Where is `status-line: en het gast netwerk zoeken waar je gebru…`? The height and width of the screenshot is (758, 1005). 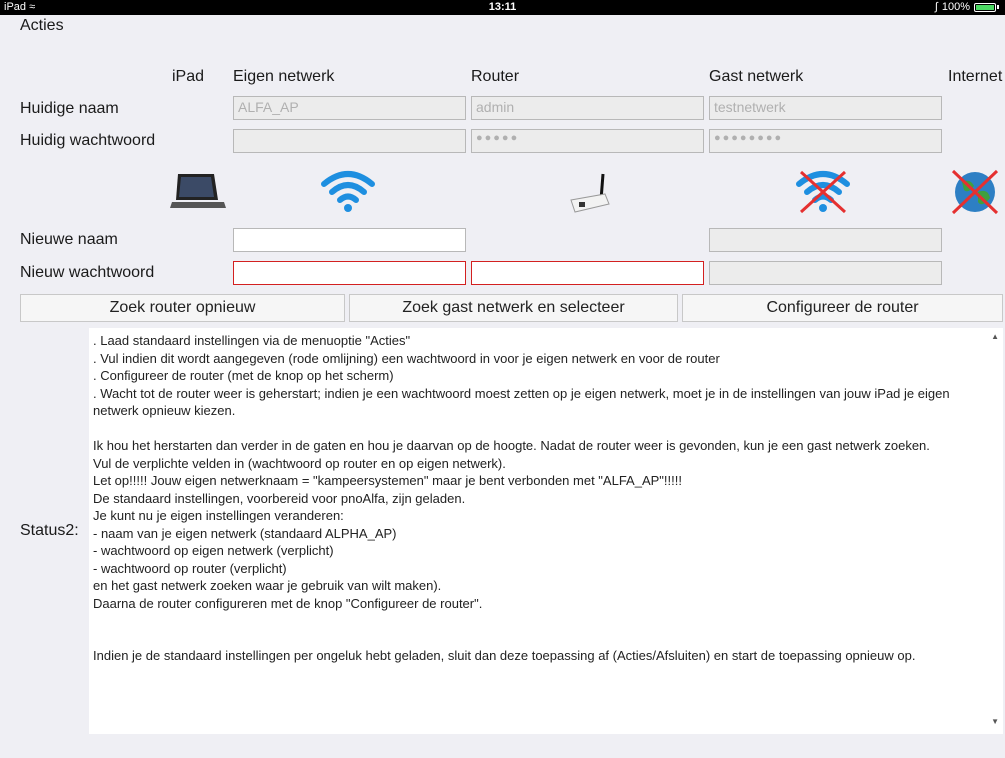
status-line: en het gast netwerk zoeken waar je gebru… is located at coordinates (267, 585).